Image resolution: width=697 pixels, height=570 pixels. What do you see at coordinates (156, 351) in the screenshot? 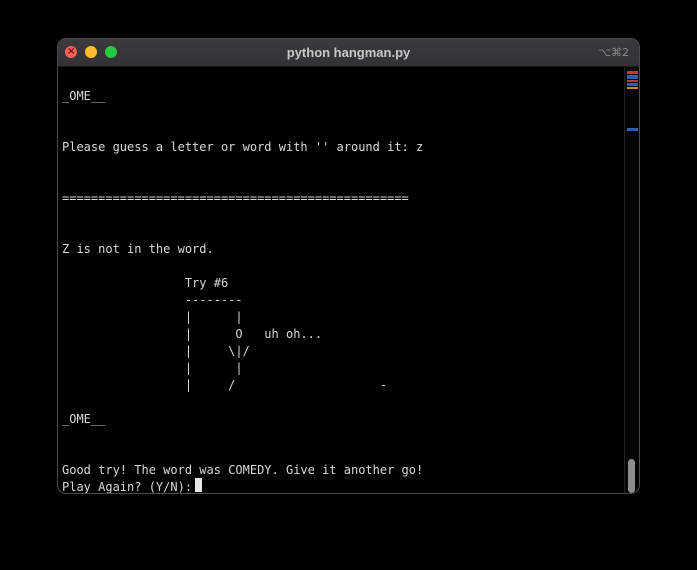
I see `gallows-arms: | \|/` at bounding box center [156, 351].